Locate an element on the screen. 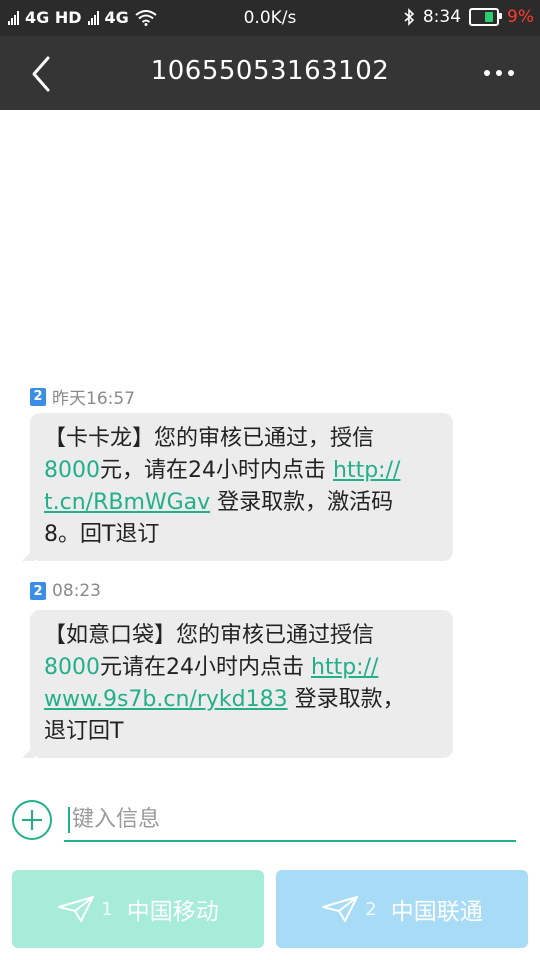 This screenshot has height=960, width=540. clock: 8:34 is located at coordinates (442, 17).